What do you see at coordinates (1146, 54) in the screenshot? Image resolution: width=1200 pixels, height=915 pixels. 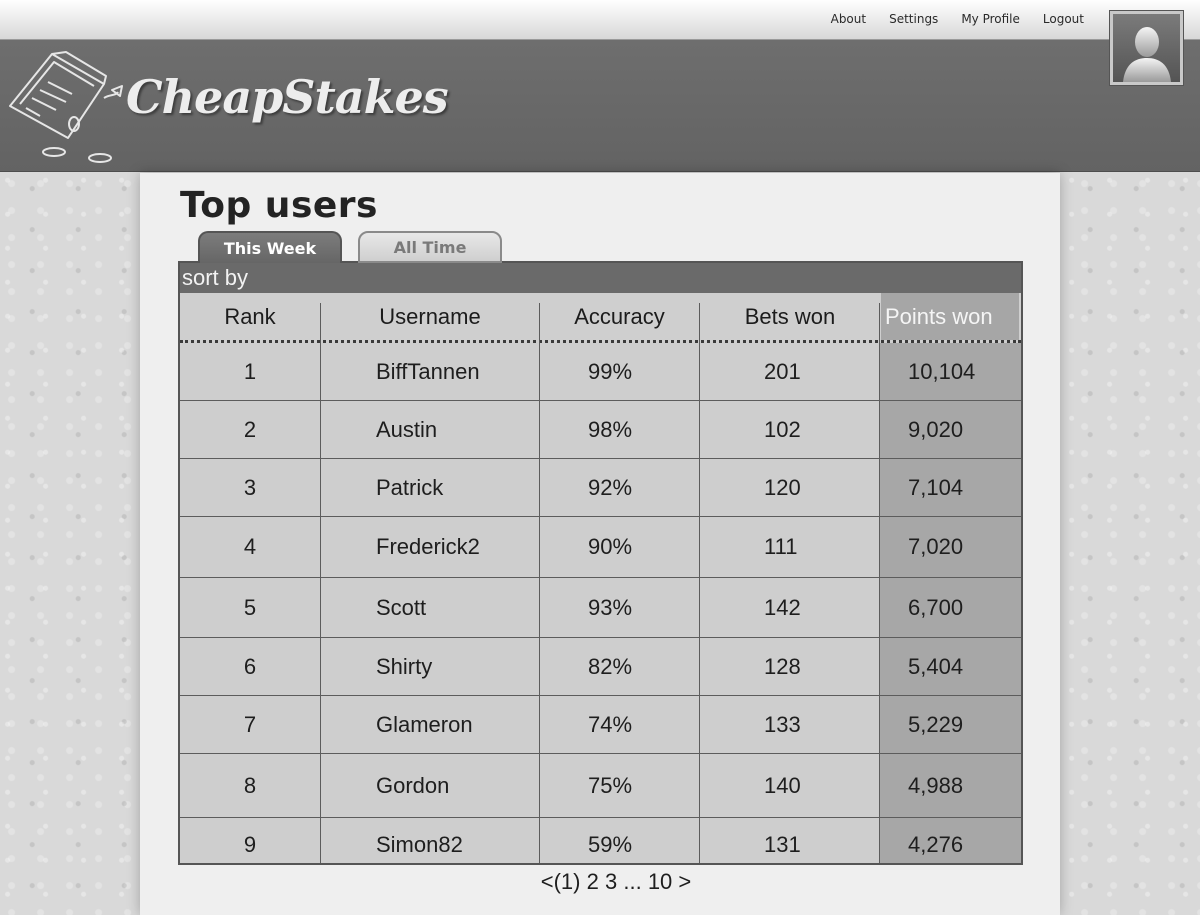 I see `user-silhouette-icon` at bounding box center [1146, 54].